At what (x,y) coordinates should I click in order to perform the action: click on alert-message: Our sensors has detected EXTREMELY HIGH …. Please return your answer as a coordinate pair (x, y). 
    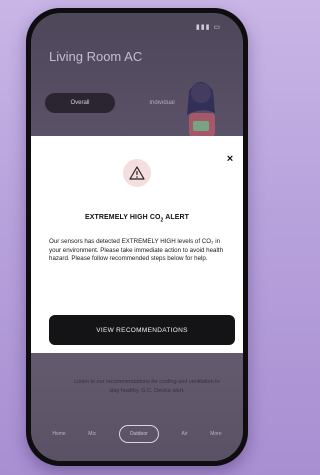
    Looking at the image, I should click on (136, 250).